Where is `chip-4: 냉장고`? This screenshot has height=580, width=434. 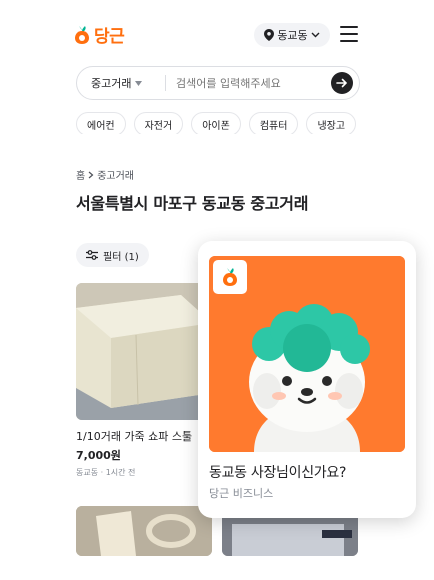 chip-4: 냉장고 is located at coordinates (331, 123).